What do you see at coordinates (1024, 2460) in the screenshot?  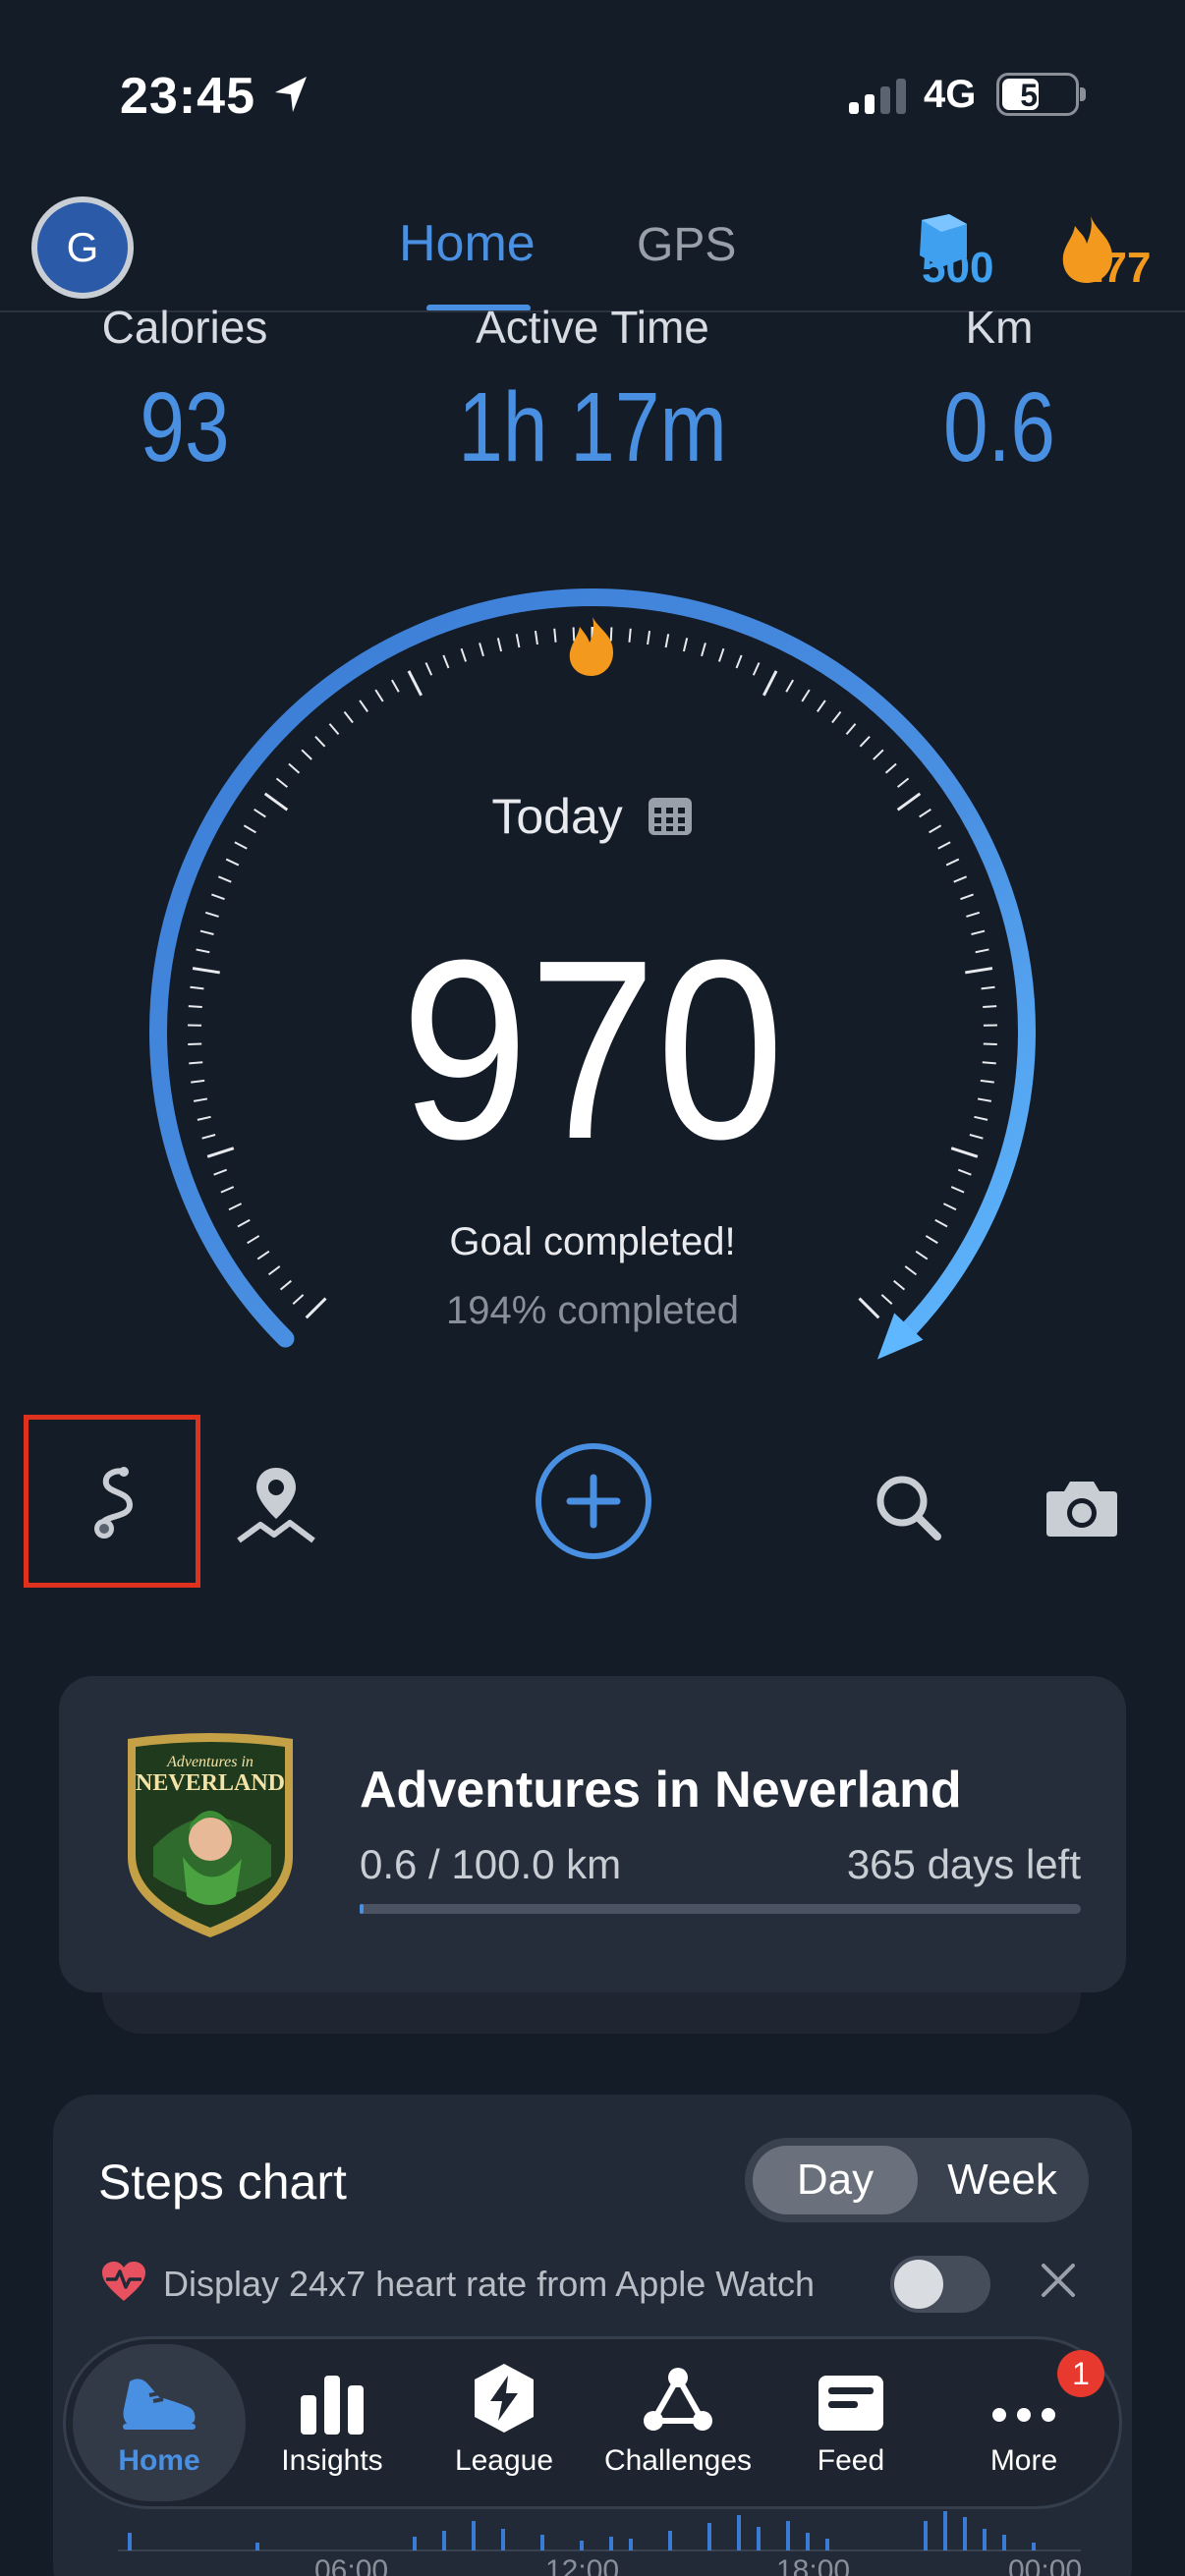 I see `nav-more-label: More` at bounding box center [1024, 2460].